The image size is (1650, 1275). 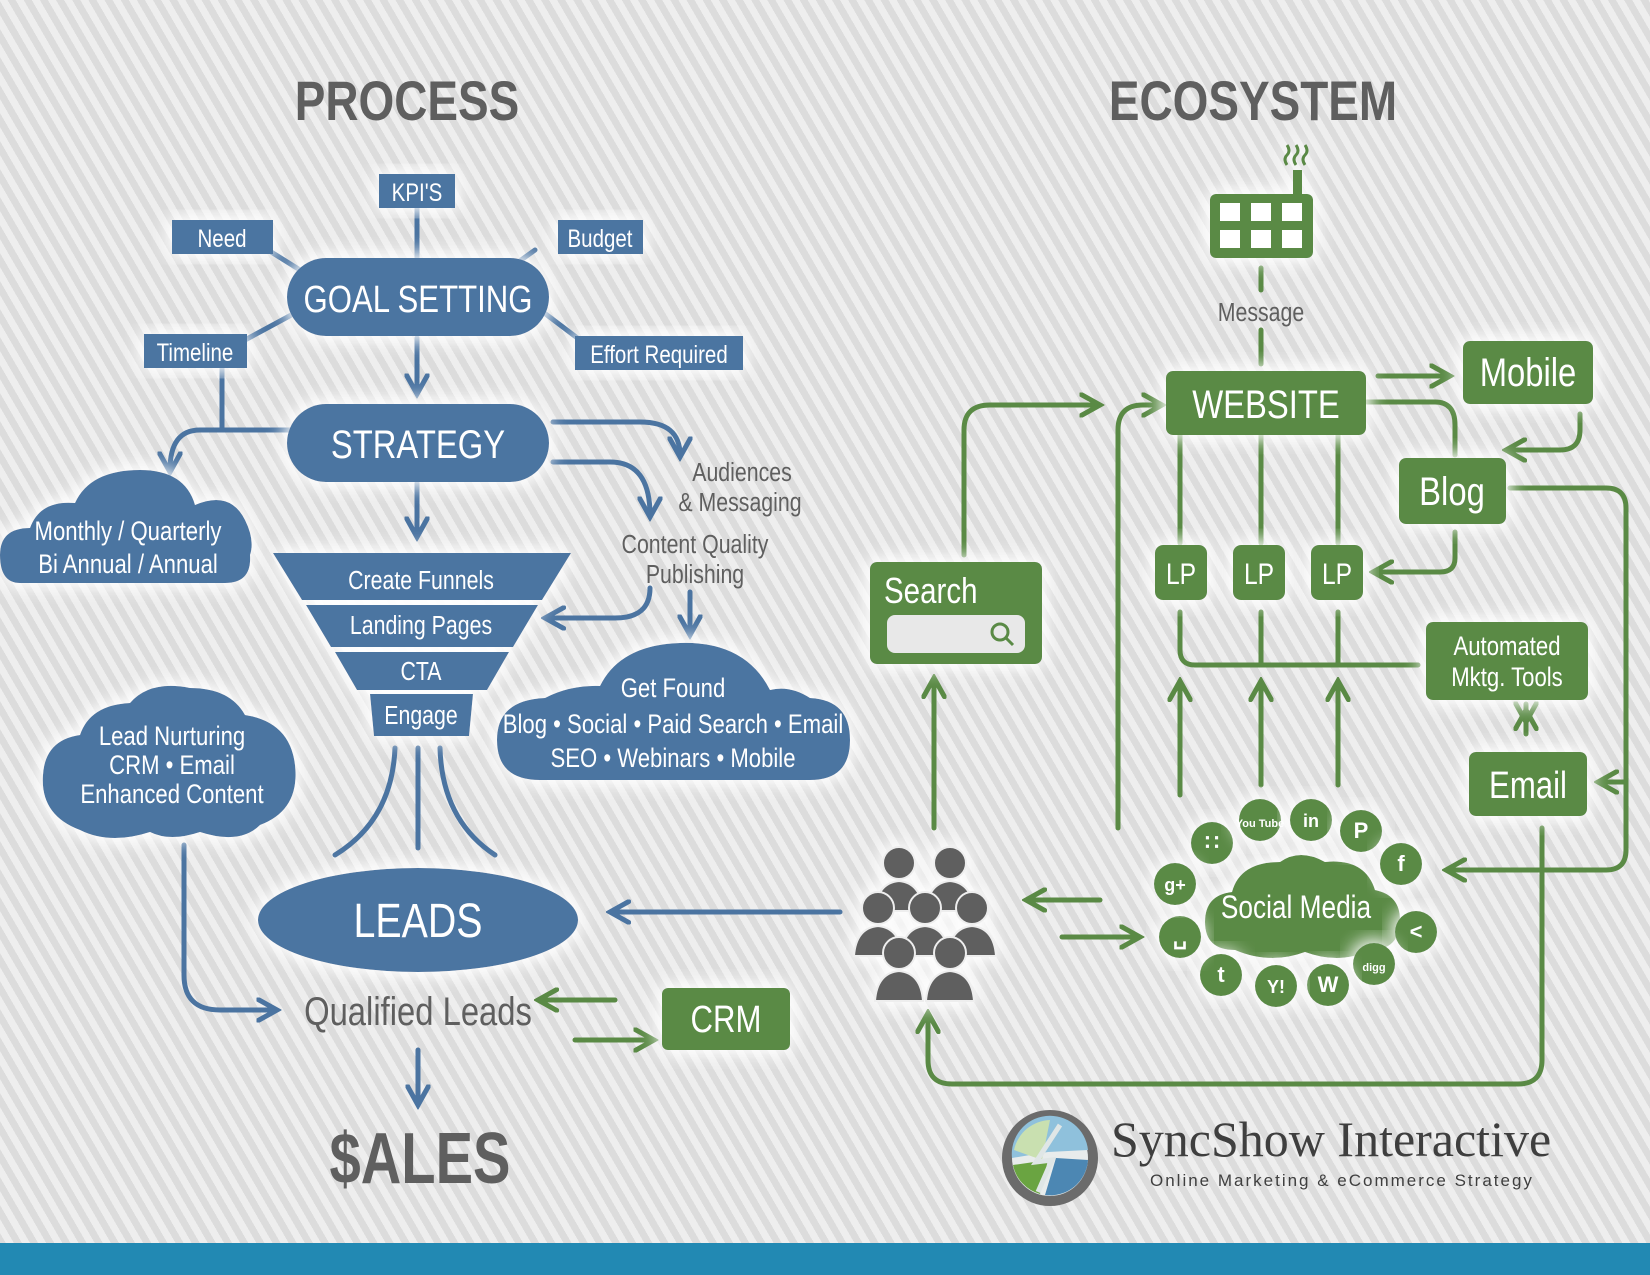 What do you see at coordinates (1373, 968) in the screenshot?
I see `digg-icon-glyph: digg` at bounding box center [1373, 968].